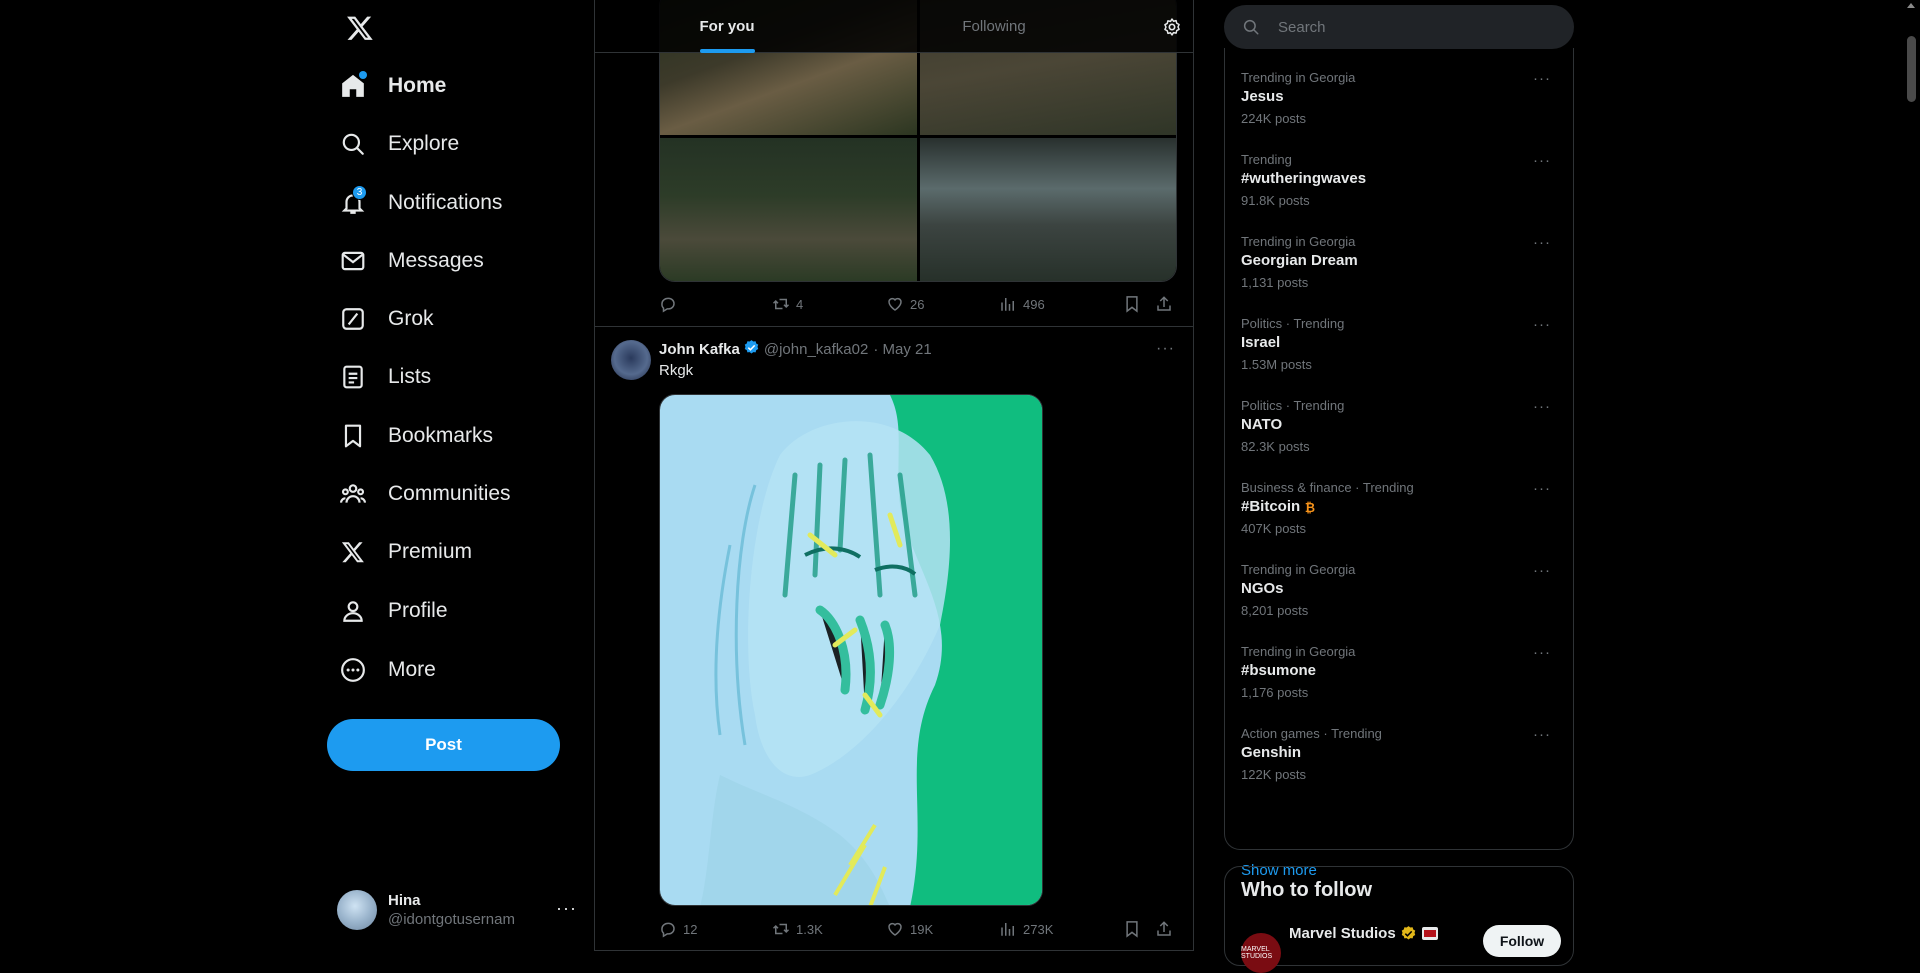 This screenshot has width=1920, height=973. What do you see at coordinates (671, 304) in the screenshot?
I see `reply-button` at bounding box center [671, 304].